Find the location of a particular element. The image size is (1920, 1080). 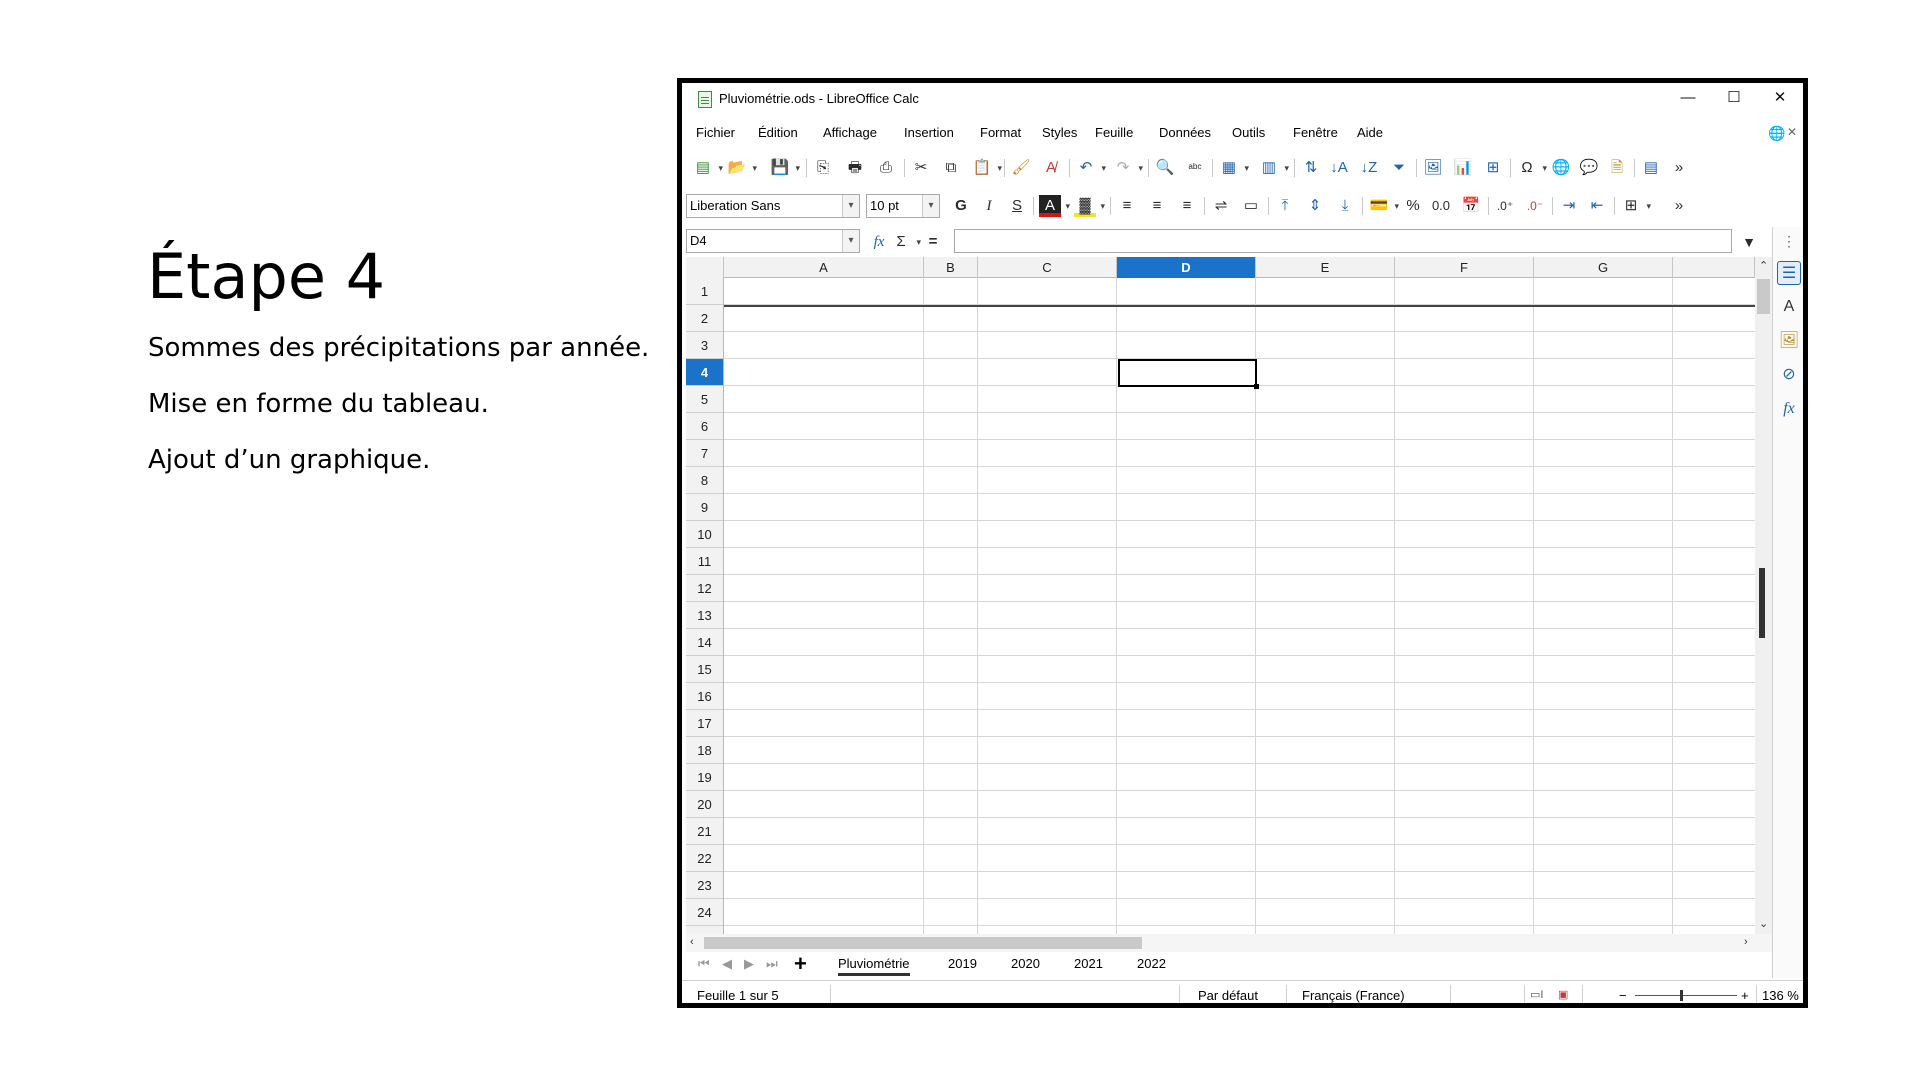

formula-equals-button: = is located at coordinates (933, 242).